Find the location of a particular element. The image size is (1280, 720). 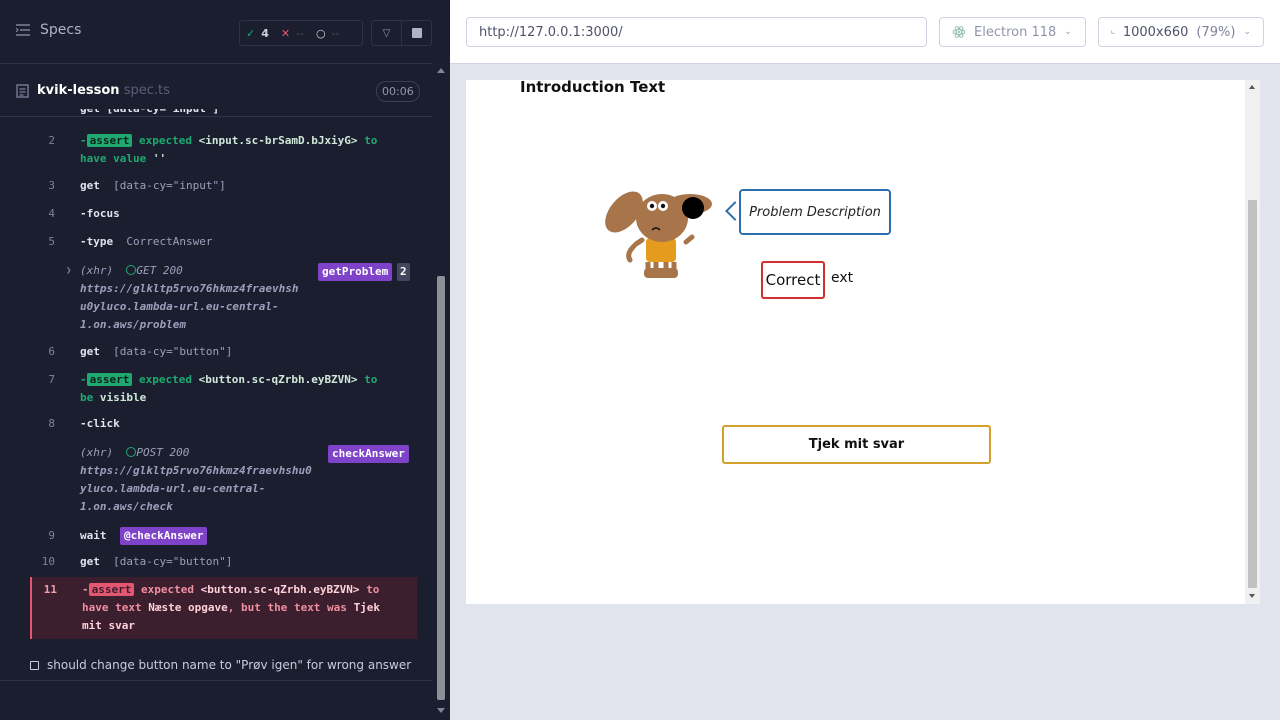

chevron-down-icon: ▽ is located at coordinates (386, 33).